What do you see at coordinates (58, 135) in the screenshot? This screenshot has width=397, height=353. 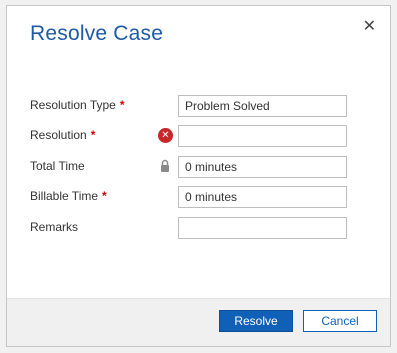 I see `resolution-label-text: Resolution` at bounding box center [58, 135].